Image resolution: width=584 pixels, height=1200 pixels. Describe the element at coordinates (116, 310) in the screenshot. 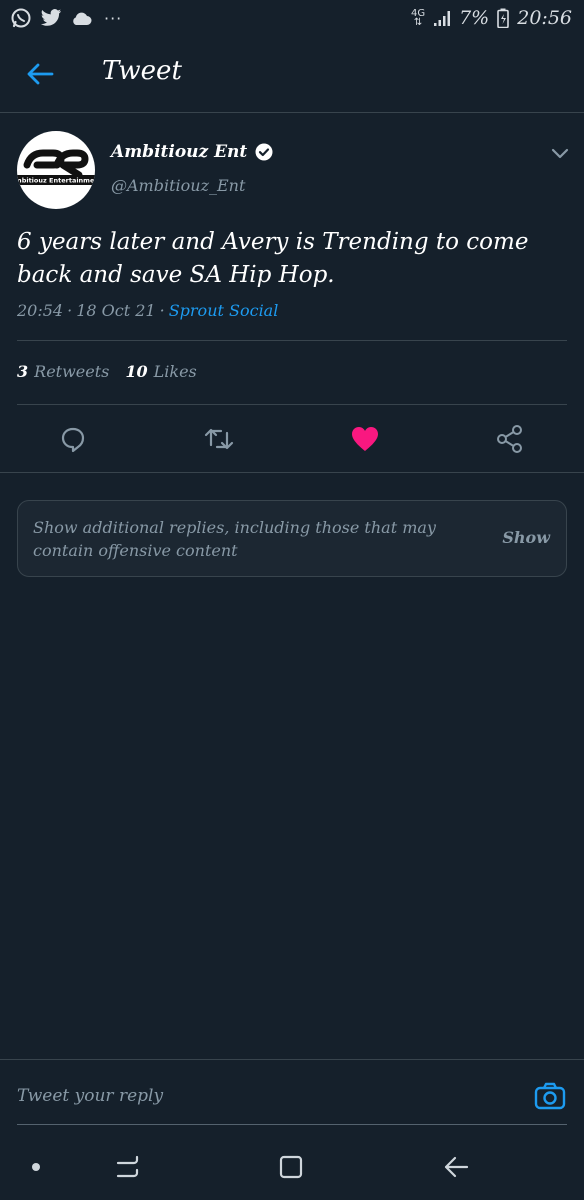

I see `tweet-date: 18 Oct 21` at that location.